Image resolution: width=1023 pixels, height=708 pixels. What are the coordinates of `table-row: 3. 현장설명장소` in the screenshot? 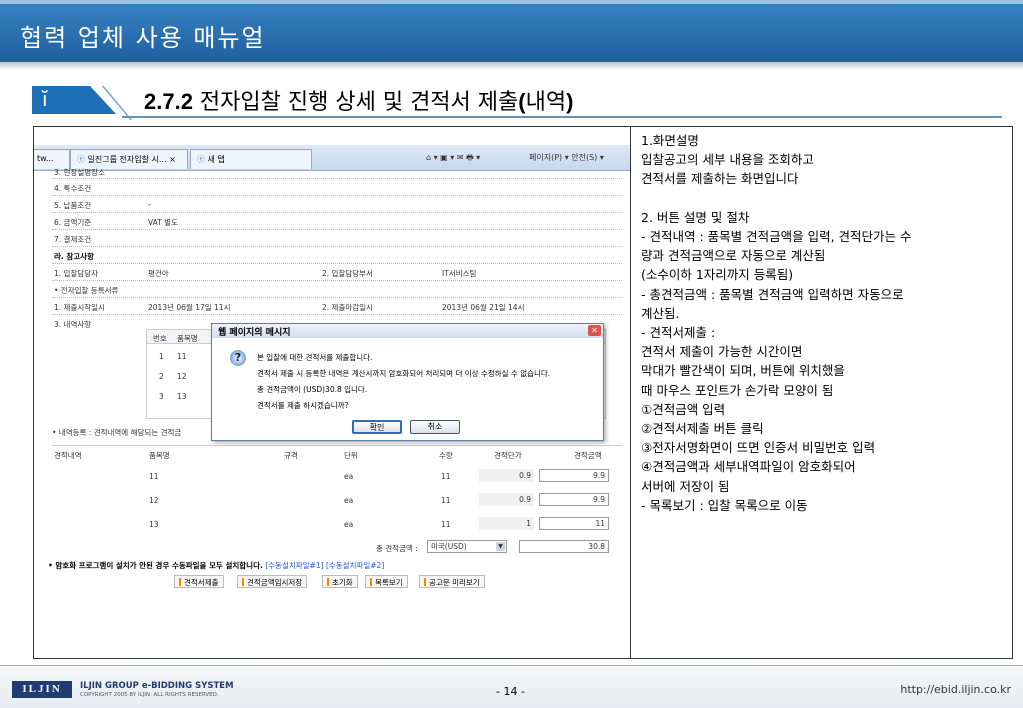 It's located at (337, 173).